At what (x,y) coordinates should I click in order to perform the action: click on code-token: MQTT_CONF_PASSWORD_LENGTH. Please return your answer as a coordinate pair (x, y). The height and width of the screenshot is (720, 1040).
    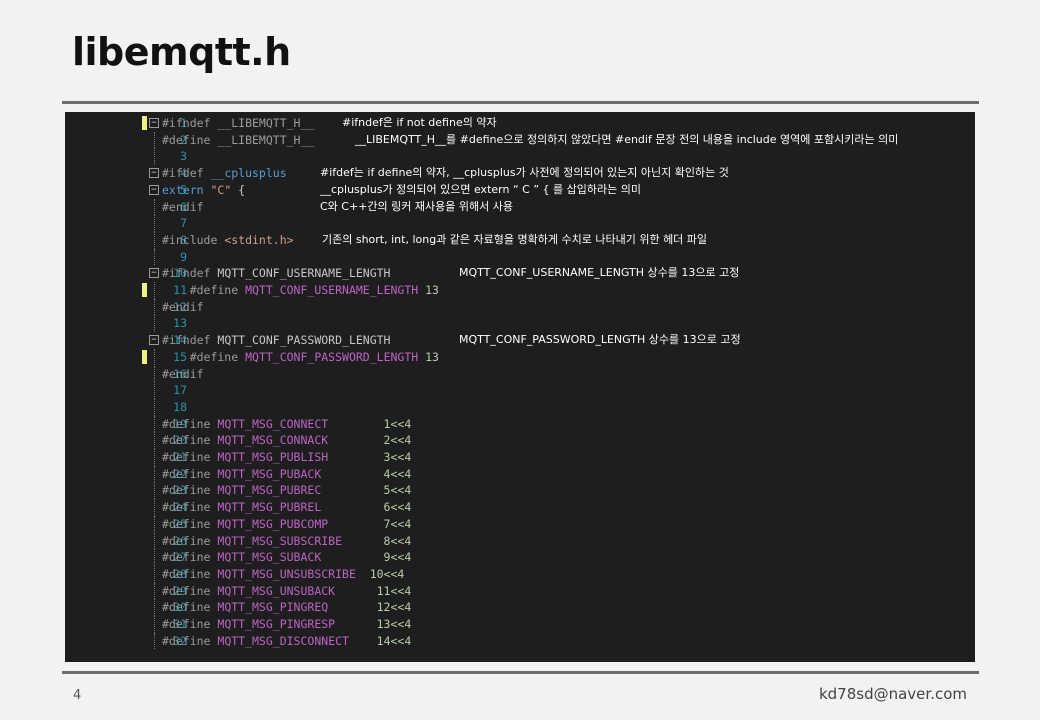
    Looking at the image, I should click on (304, 340).